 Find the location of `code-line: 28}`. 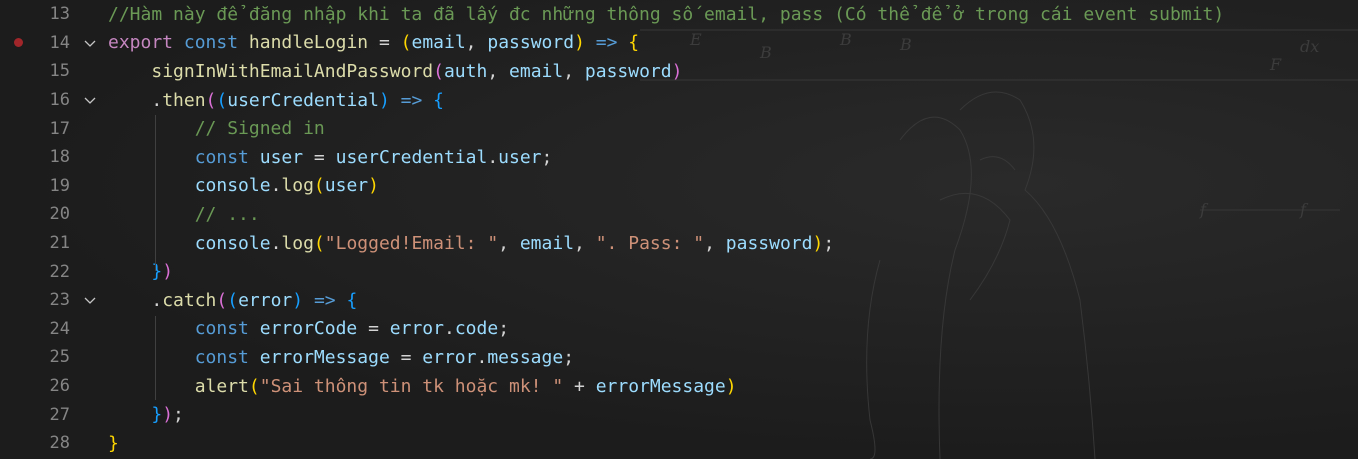

code-line: 28} is located at coordinates (679, 443).